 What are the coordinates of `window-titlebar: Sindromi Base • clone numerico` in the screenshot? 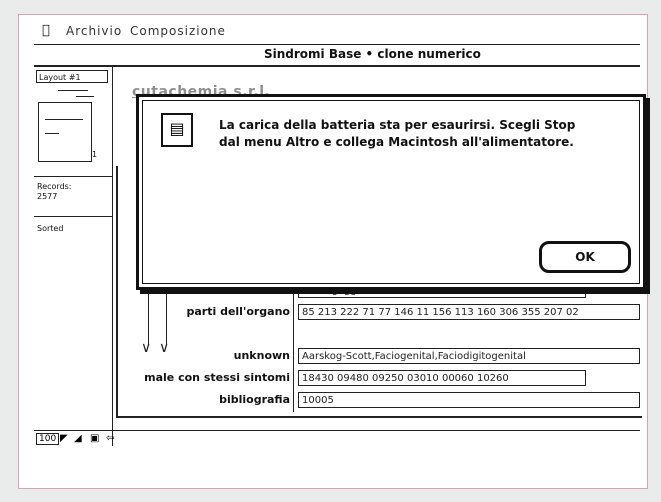 It's located at (337, 55).